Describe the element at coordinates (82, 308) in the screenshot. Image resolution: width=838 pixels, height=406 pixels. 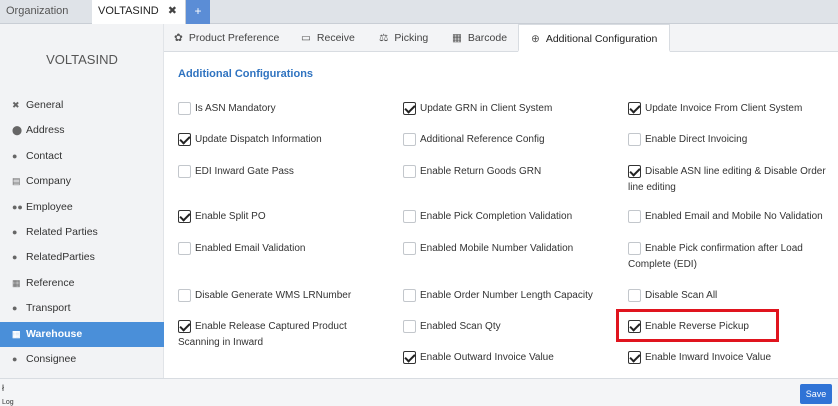
I see `sidebar-item-transport: ● Transport` at that location.